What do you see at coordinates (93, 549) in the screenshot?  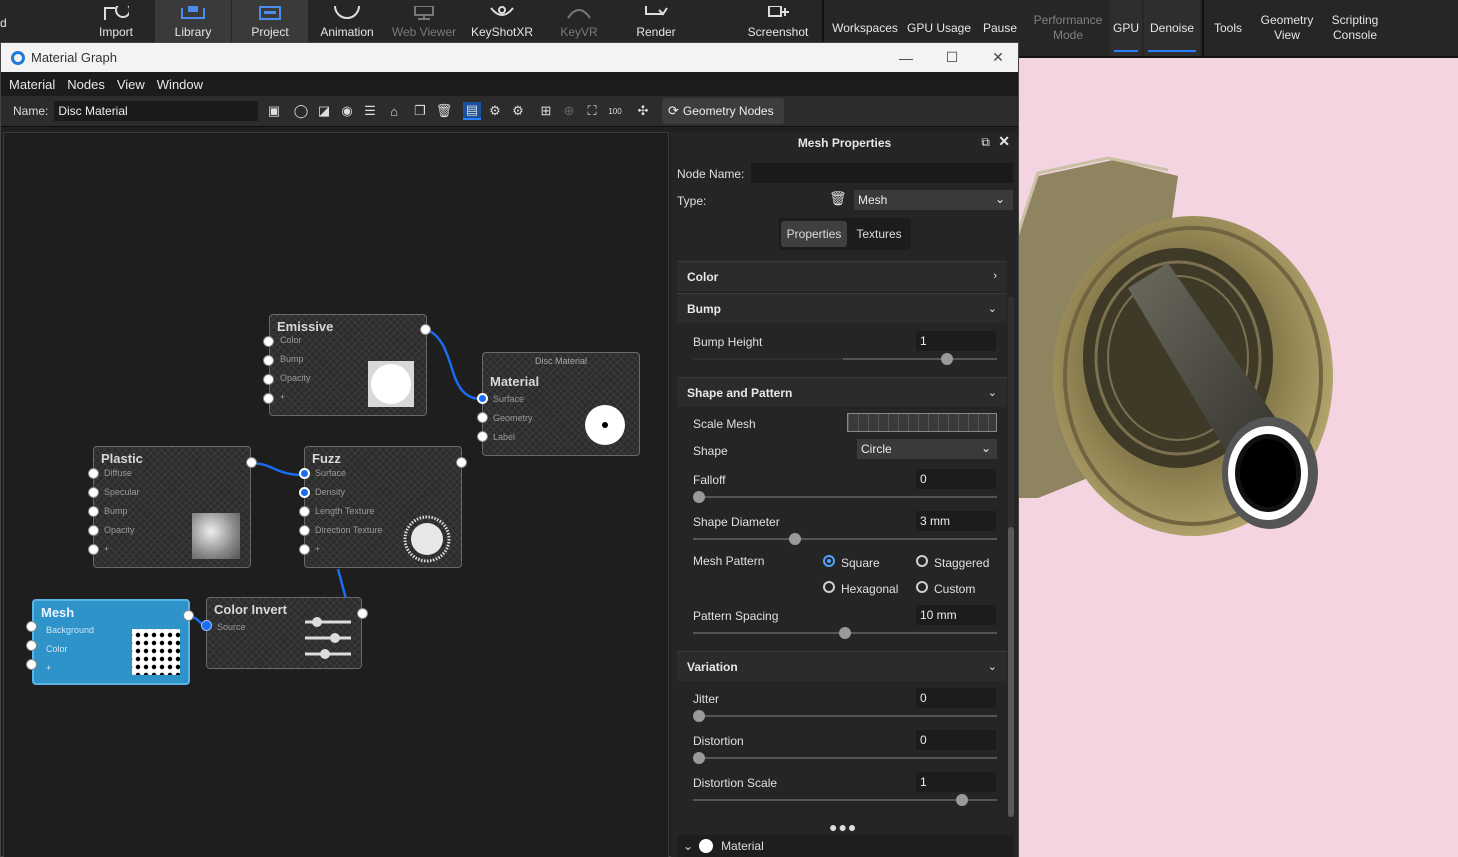 I see `plastic-in-add` at bounding box center [93, 549].